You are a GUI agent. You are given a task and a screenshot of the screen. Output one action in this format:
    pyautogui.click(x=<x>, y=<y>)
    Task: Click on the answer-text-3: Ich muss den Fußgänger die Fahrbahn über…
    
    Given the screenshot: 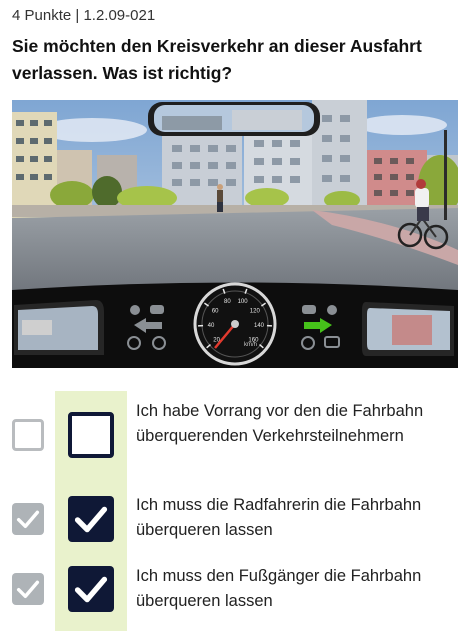 What is the action you would take?
    pyautogui.click(x=279, y=588)
    